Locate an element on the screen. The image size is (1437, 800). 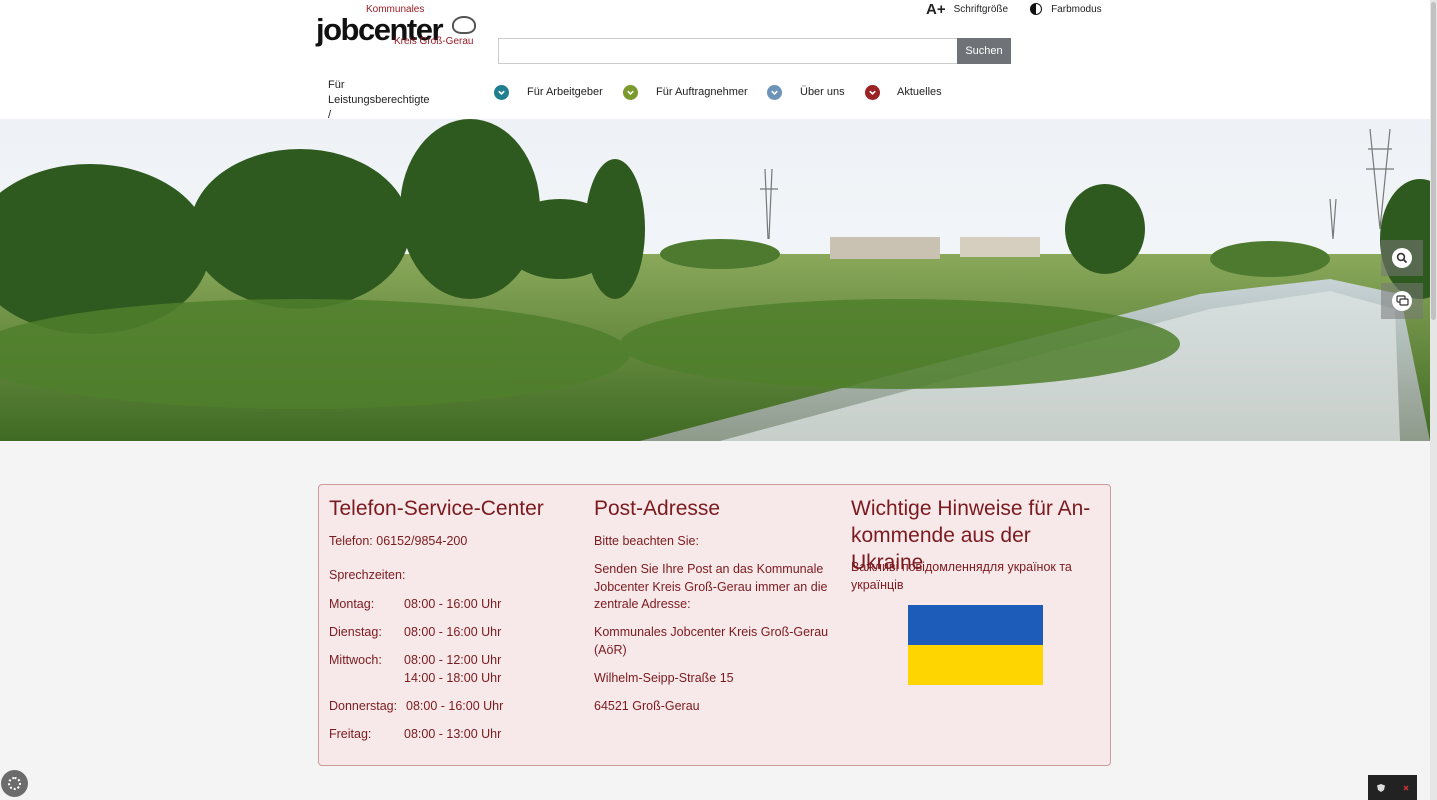
search-icon is located at coordinates (1402, 258).